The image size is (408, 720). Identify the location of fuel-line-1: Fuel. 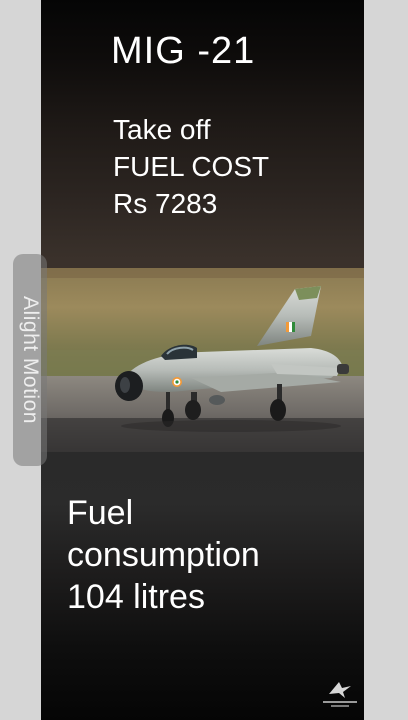
(100, 513).